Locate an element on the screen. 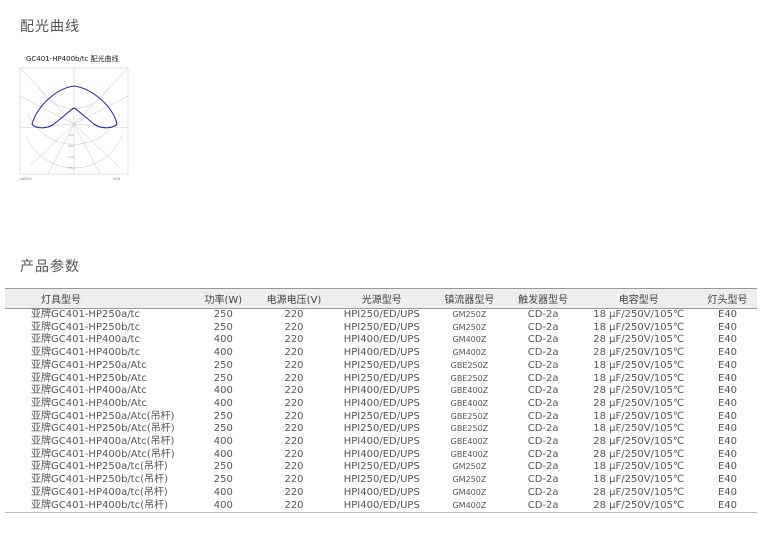 The height and width of the screenshot is (546, 762). lamp-model-cell: 亚牌GC401-HP250a/Atc is located at coordinates (89, 365).